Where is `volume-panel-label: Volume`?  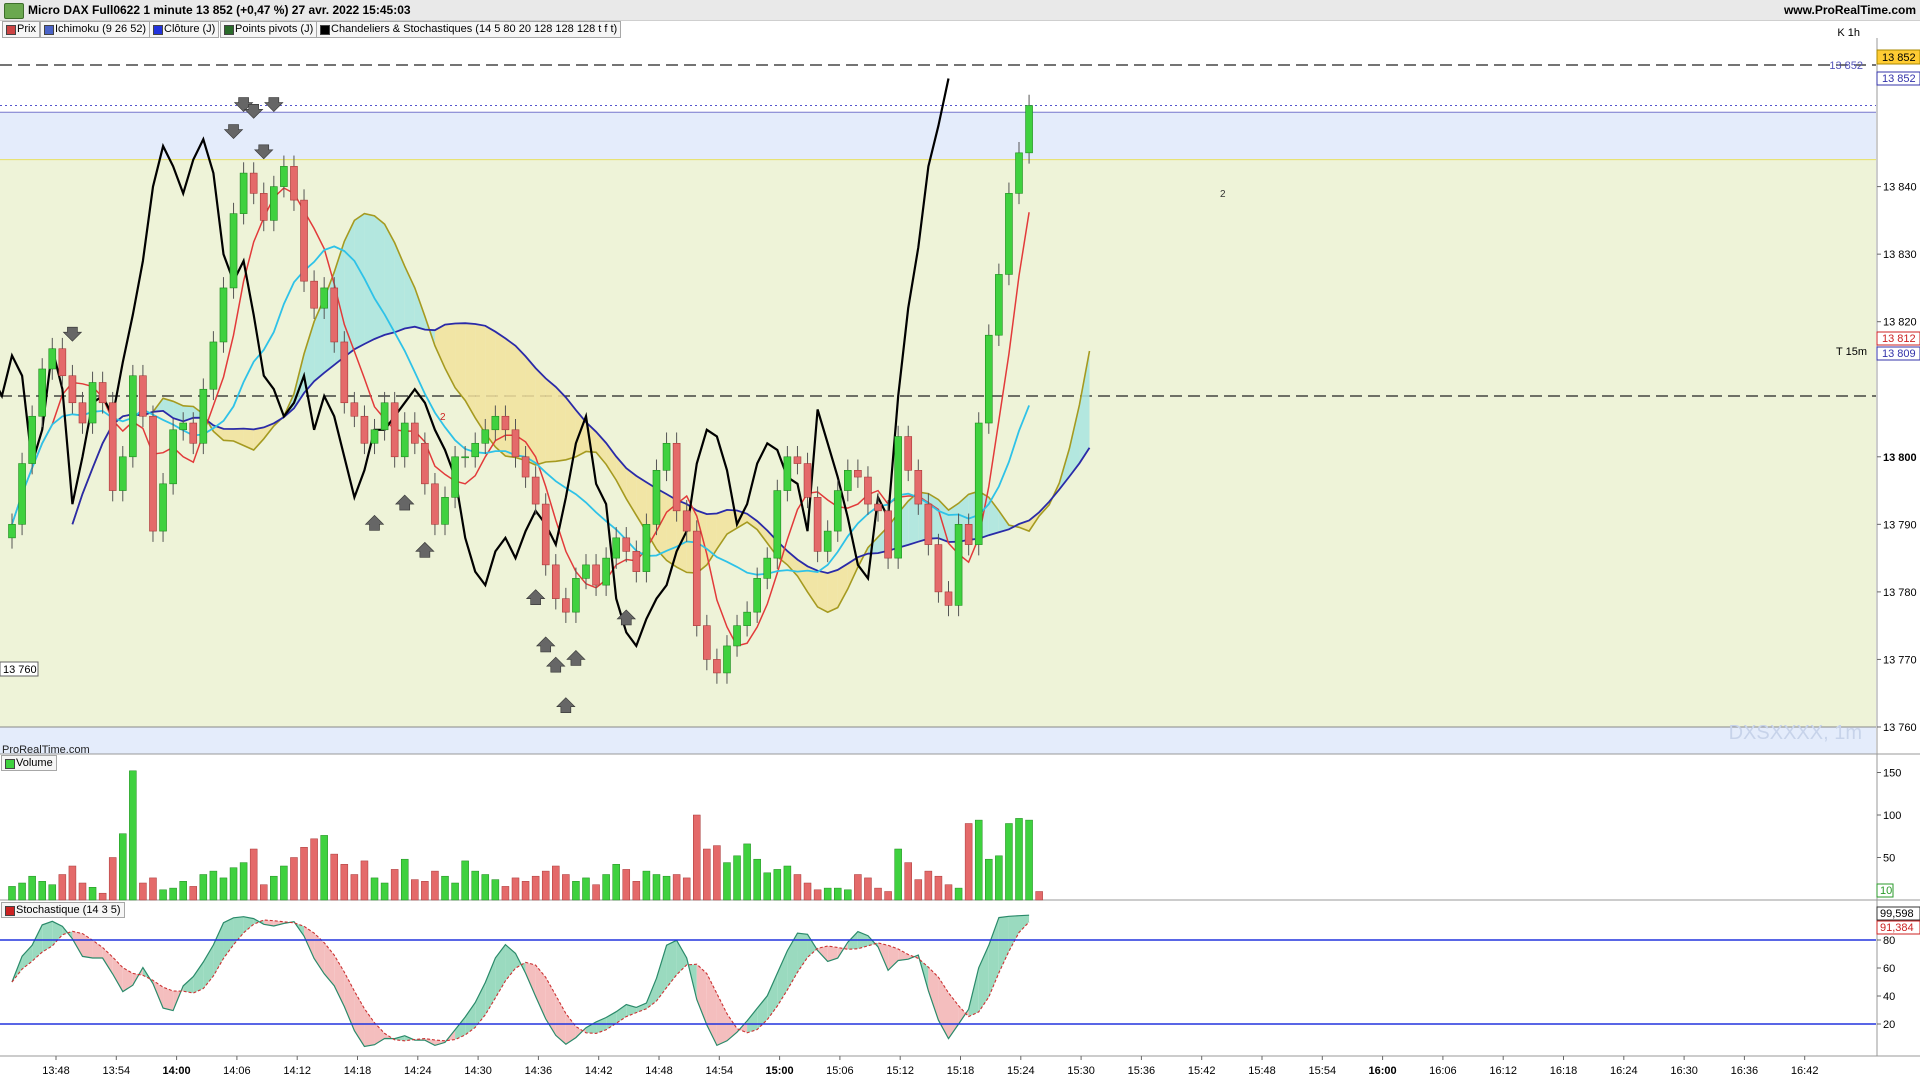
volume-panel-label: Volume is located at coordinates (29, 763).